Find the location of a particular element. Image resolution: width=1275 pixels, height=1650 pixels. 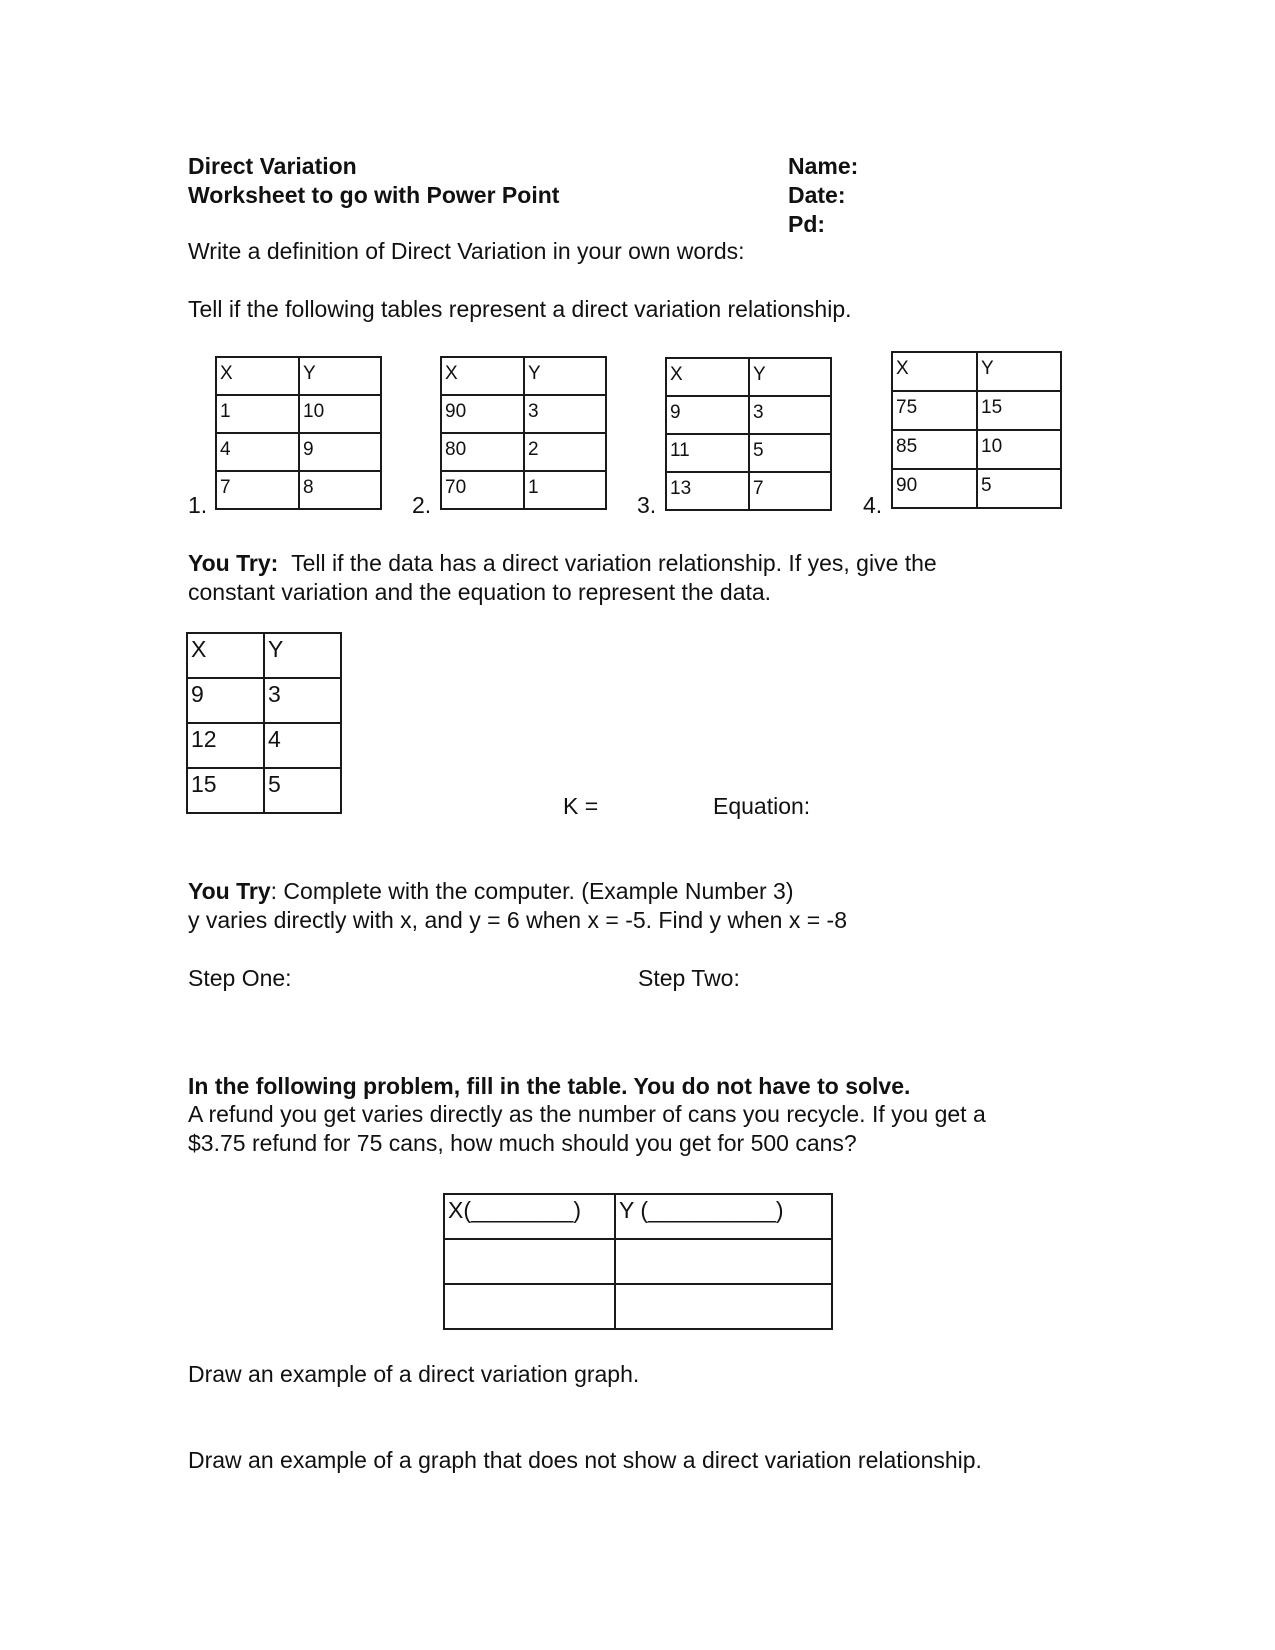

table-cell: 13 is located at coordinates (707, 491).